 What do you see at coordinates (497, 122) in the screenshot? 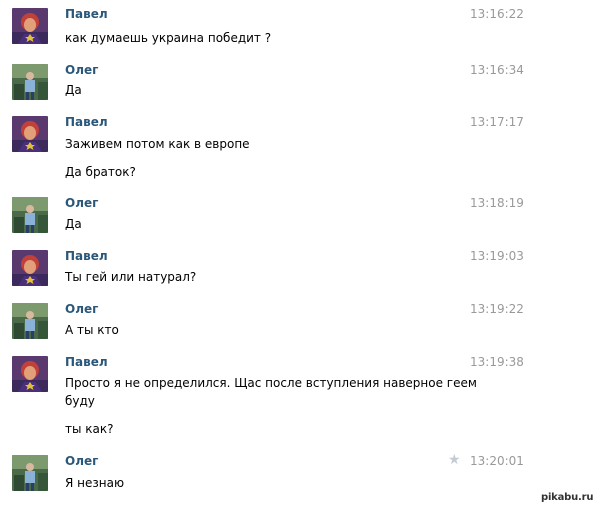
I see `timestamp: 13:17:17` at bounding box center [497, 122].